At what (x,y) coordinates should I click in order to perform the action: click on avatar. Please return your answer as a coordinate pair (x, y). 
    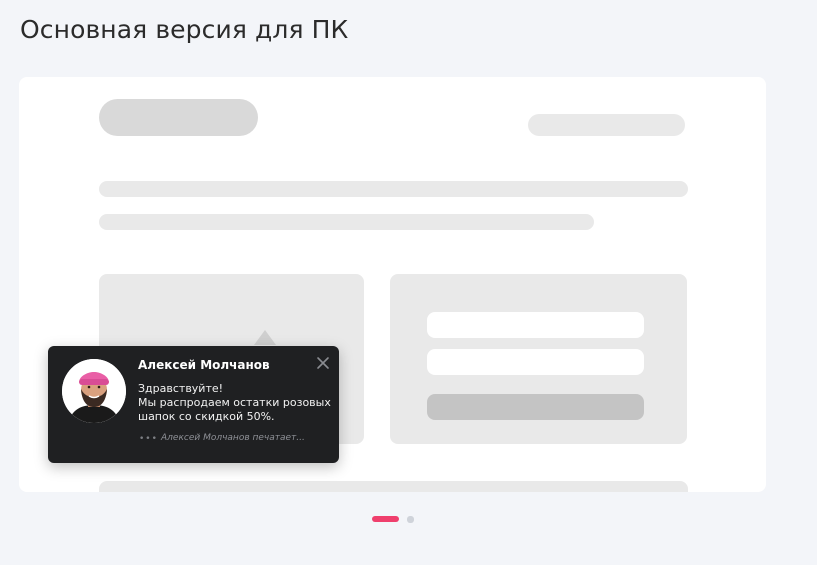
    Looking at the image, I should click on (94, 391).